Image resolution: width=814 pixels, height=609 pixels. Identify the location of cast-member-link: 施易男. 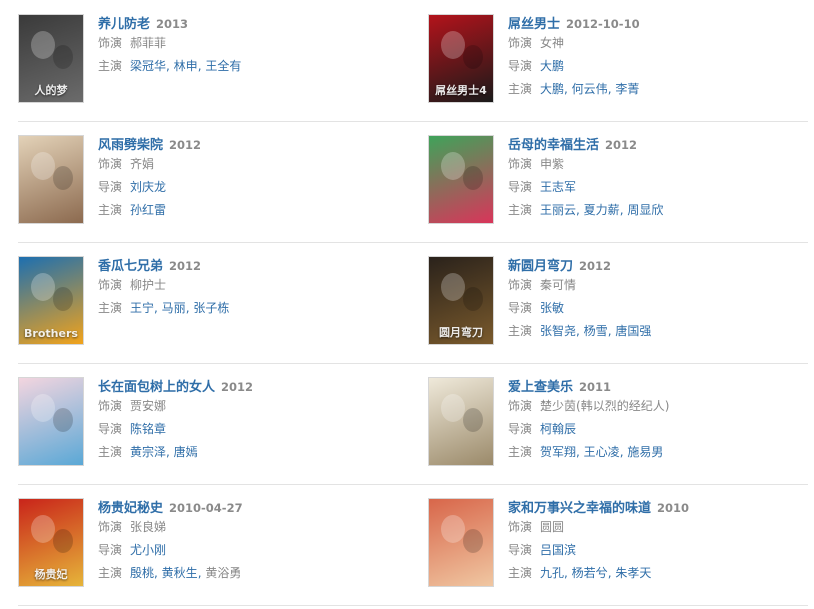
(645, 452).